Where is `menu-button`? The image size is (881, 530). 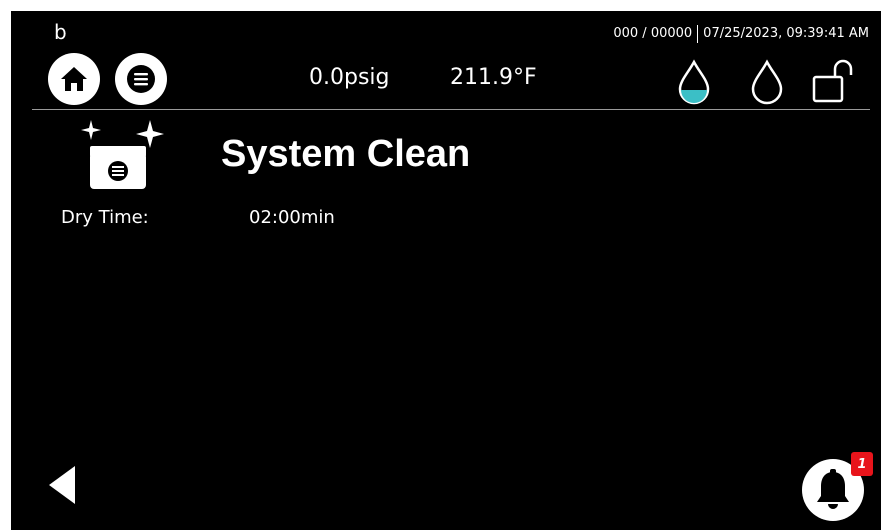 menu-button is located at coordinates (141, 79).